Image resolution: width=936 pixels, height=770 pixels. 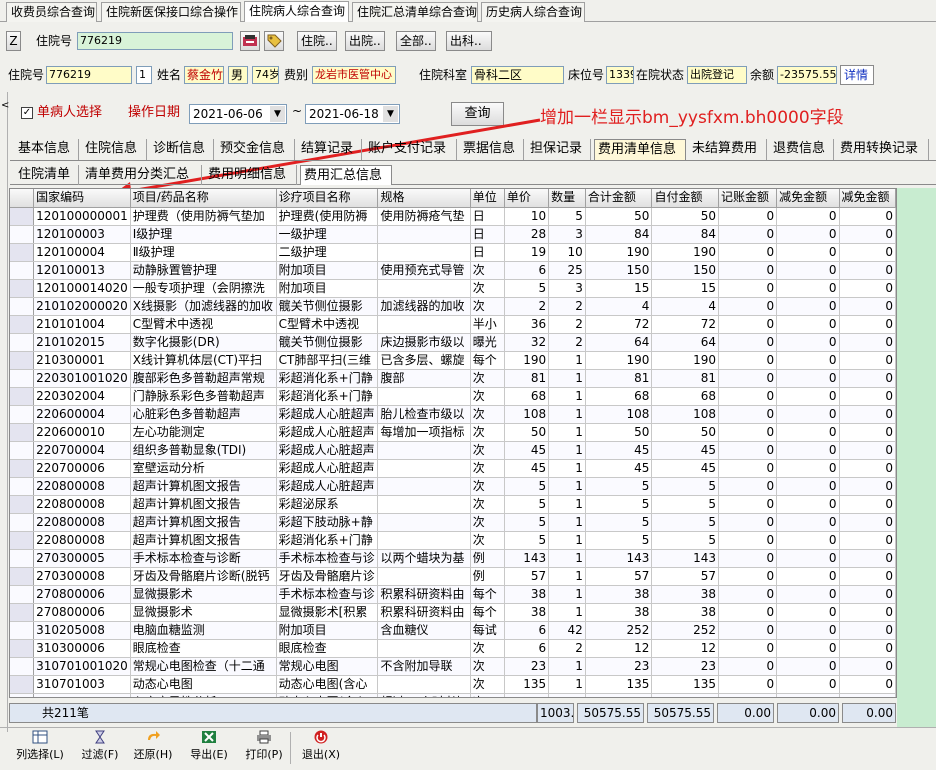 What do you see at coordinates (330, 149) in the screenshot?
I see `tab-settlement-records: 结算记录` at bounding box center [330, 149].